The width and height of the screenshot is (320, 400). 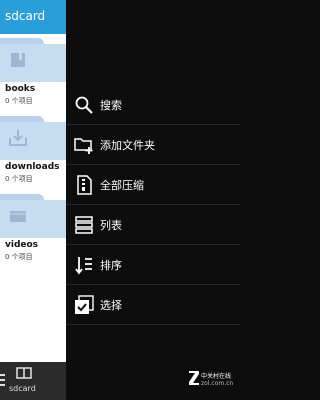 I want to click on add-folder-icon, so click(x=83, y=146).